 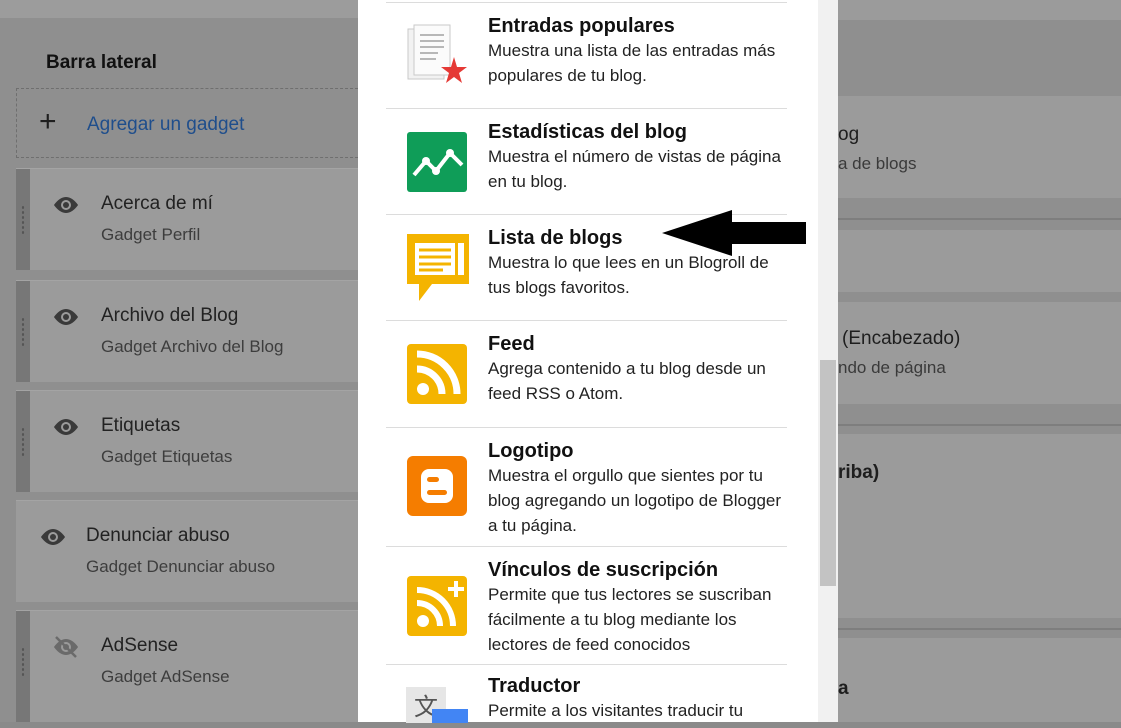 I want to click on gadget-option-title: Estadísticas del blog, so click(x=587, y=132).